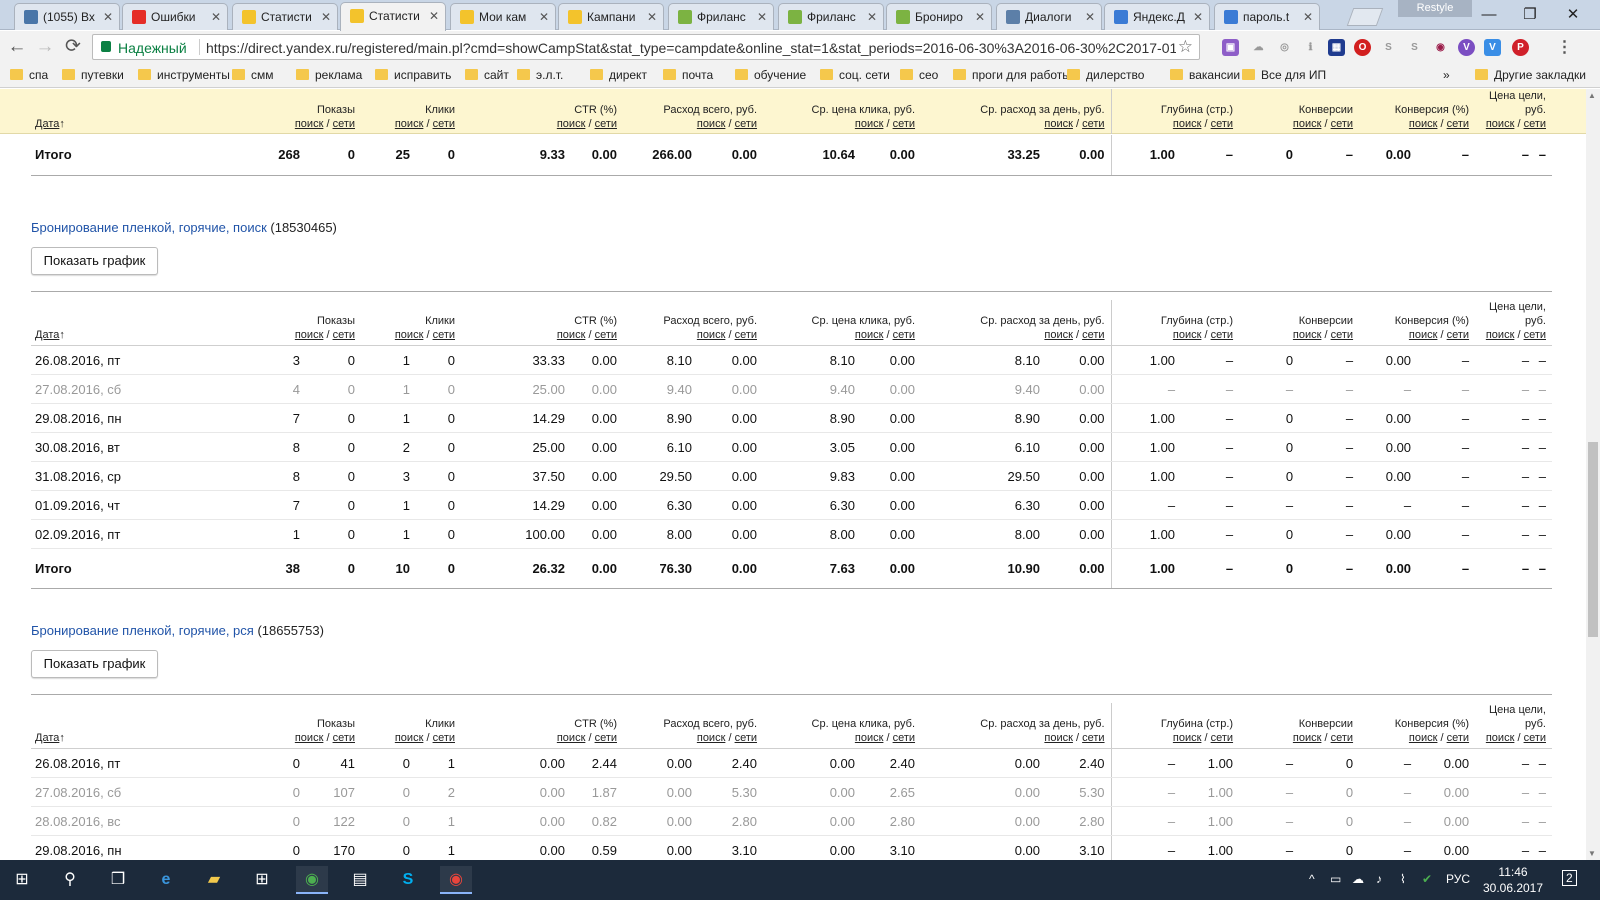 This screenshot has width=1600, height=900. I want to click on extension-purple-icon: ▣, so click(1230, 47).